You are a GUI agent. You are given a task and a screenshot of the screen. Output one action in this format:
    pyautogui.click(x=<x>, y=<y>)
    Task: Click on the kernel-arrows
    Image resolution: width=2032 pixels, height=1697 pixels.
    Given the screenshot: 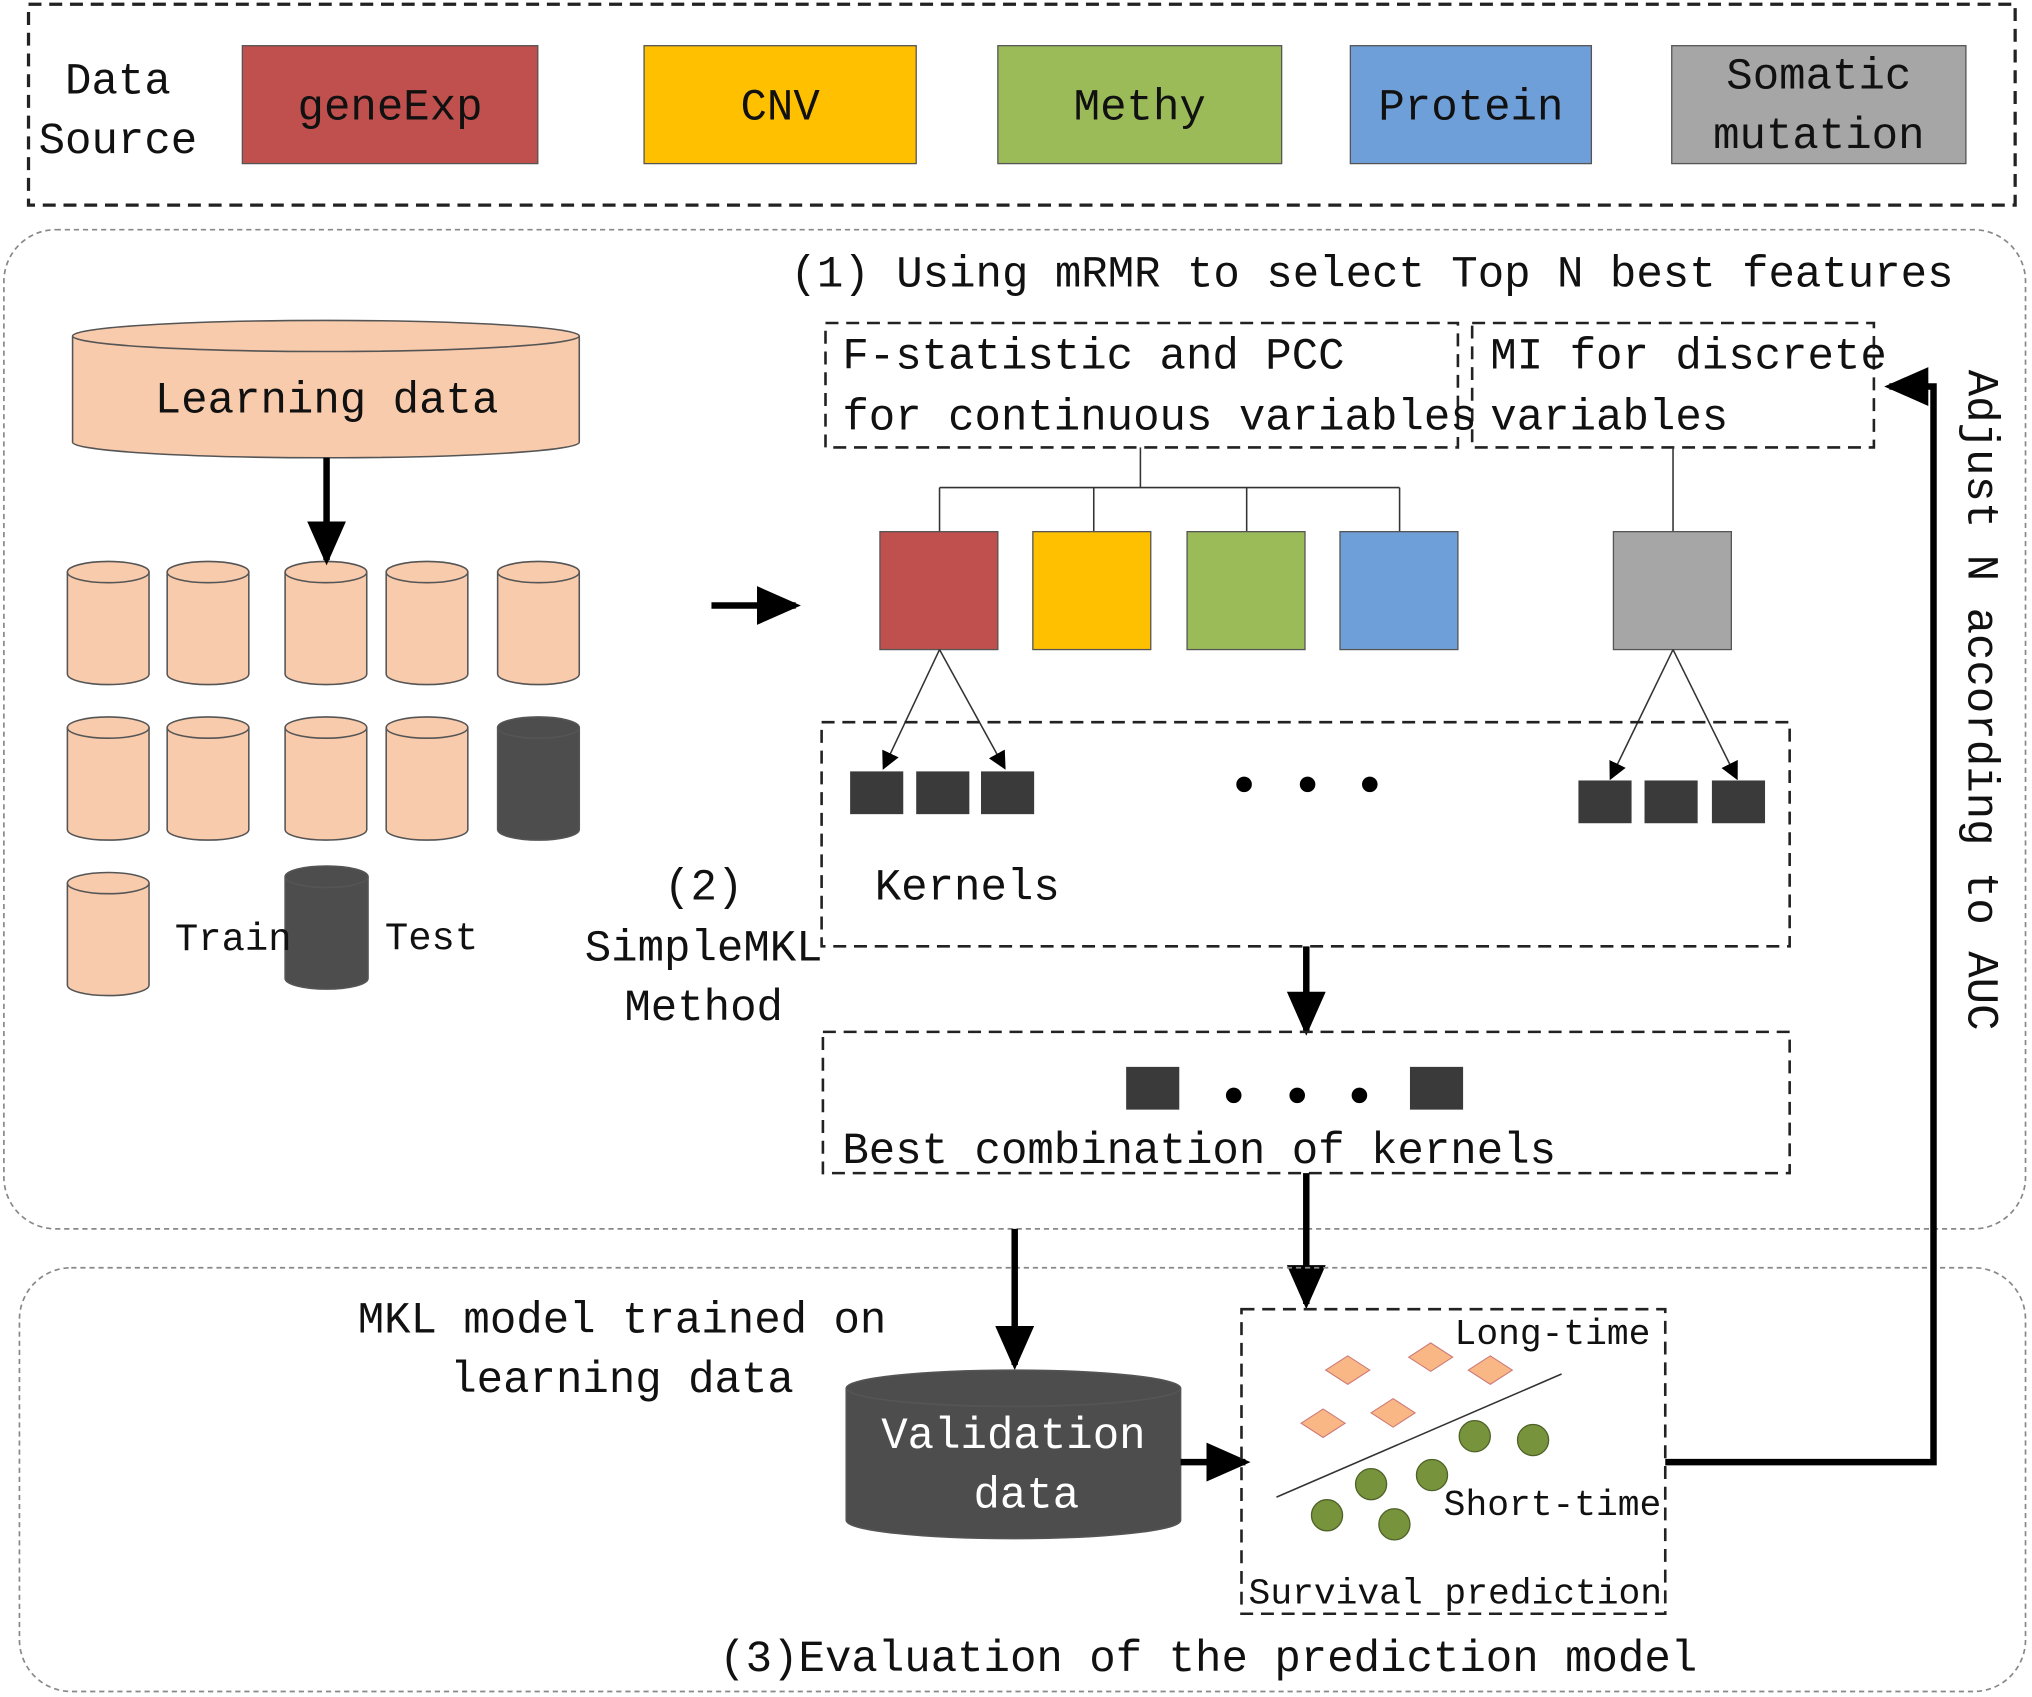 What is the action you would take?
    pyautogui.click(x=911, y=709)
    